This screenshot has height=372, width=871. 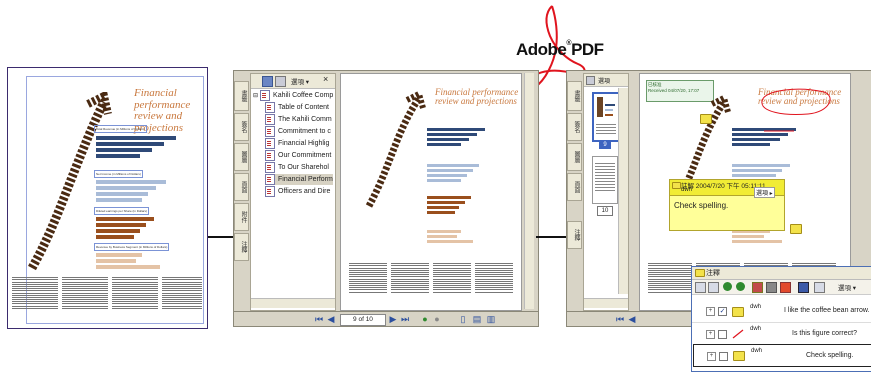 What do you see at coordinates (844, 288) in the screenshot?
I see `comments-options-label: 選項` at bounding box center [844, 288].